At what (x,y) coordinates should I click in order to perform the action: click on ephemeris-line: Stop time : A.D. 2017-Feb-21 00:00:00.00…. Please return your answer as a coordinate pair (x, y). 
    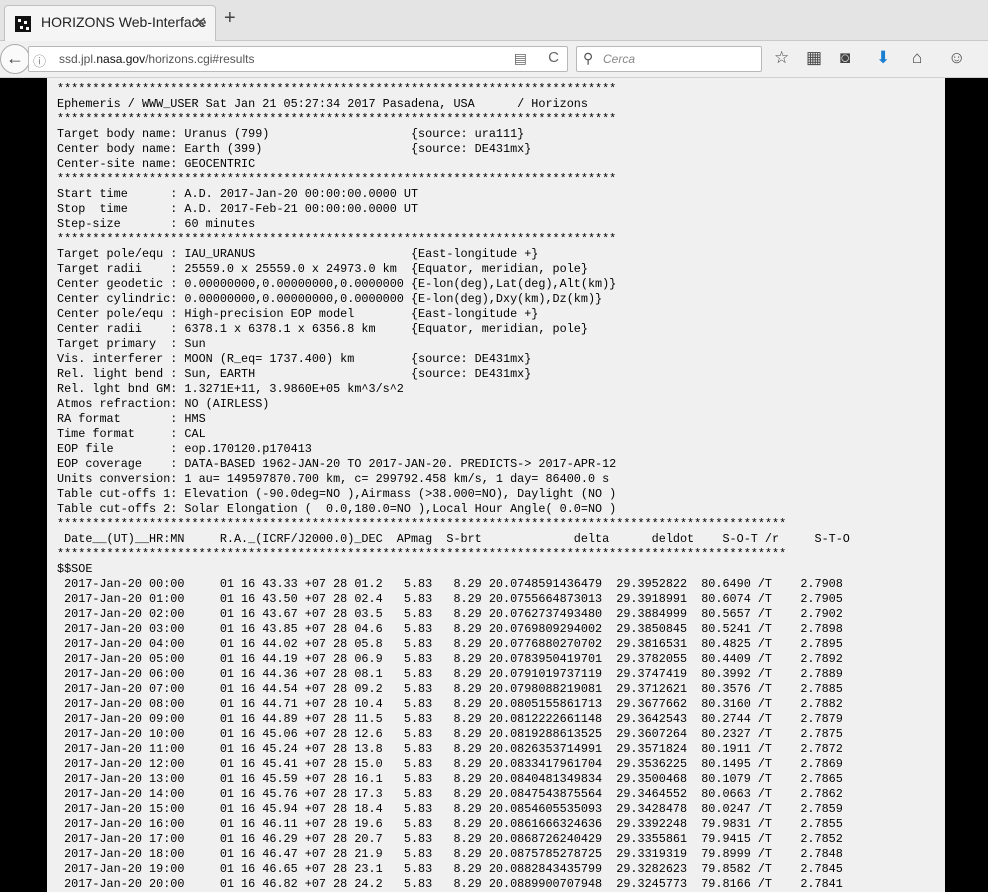
    Looking at the image, I should click on (238, 209).